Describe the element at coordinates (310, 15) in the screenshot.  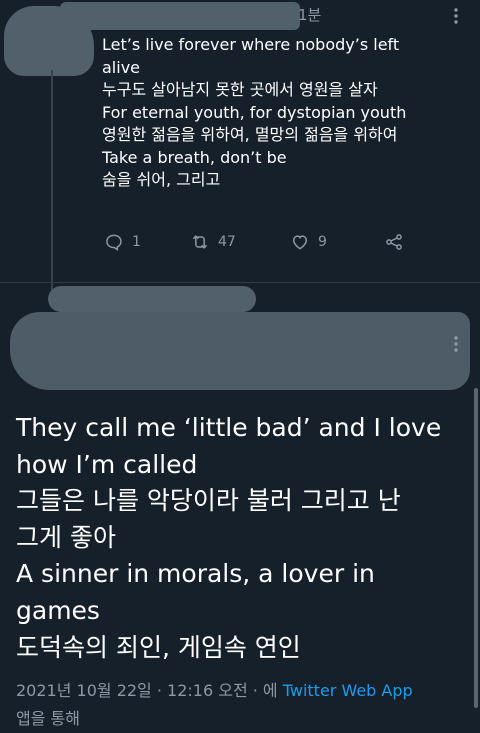
I see `reply-time-fragment: 1분` at that location.